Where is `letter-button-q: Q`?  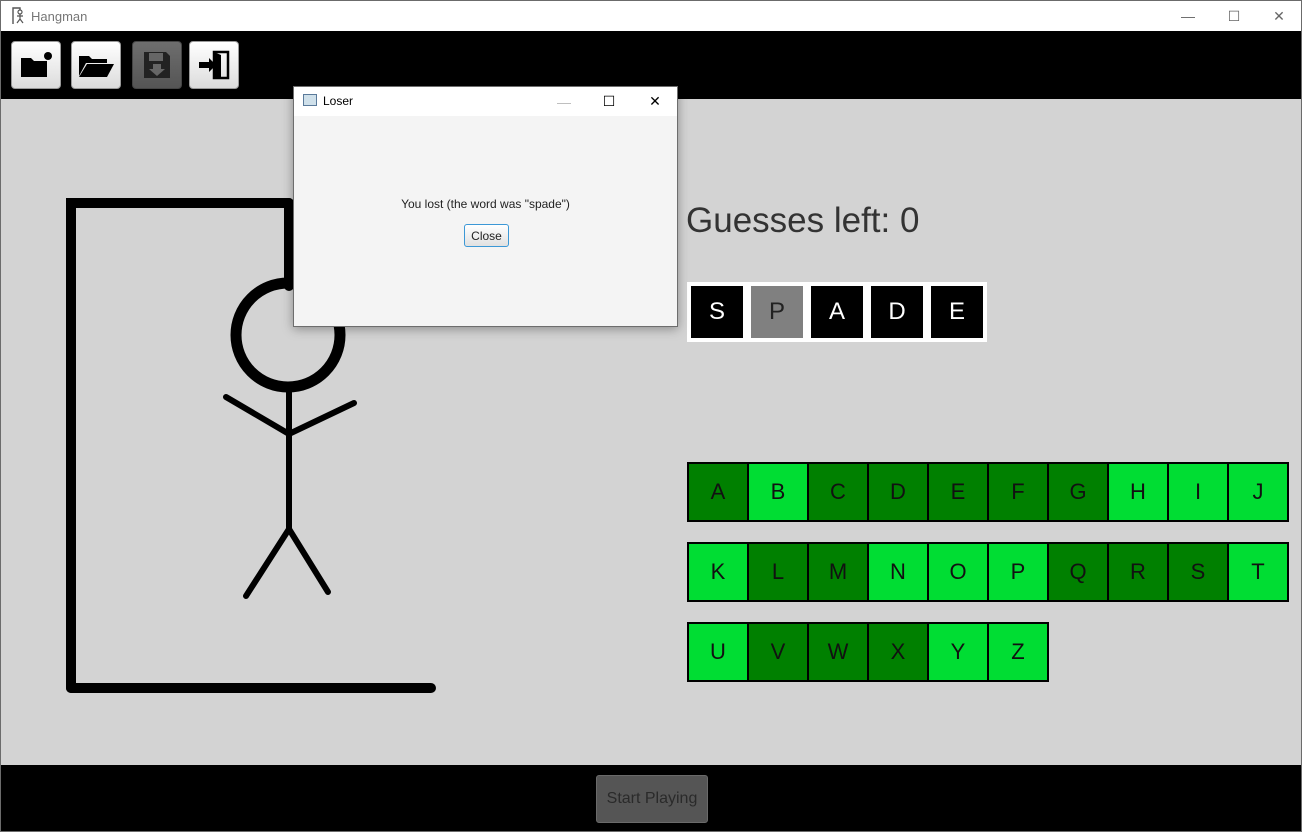
letter-button-q: Q is located at coordinates (1079, 572).